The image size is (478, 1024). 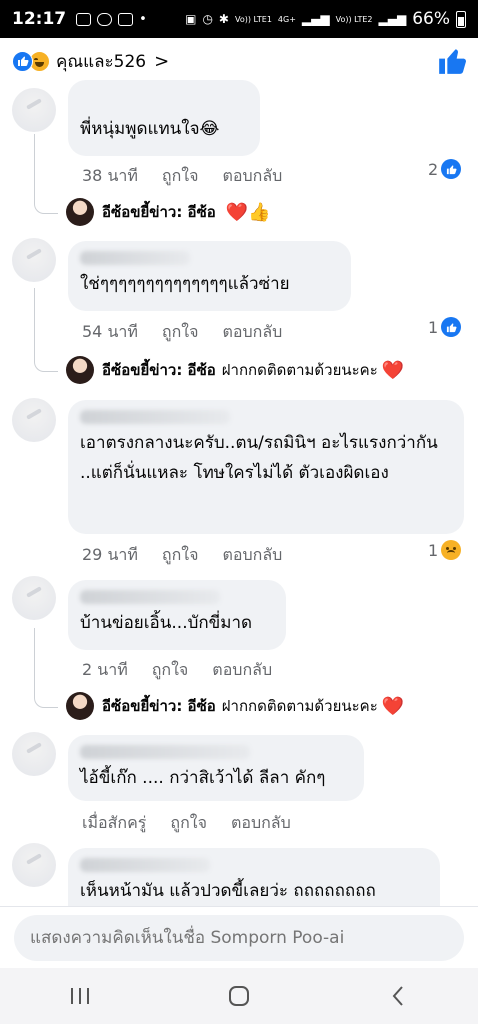 I want to click on comment-reaction-count: 2, so click(x=445, y=169).